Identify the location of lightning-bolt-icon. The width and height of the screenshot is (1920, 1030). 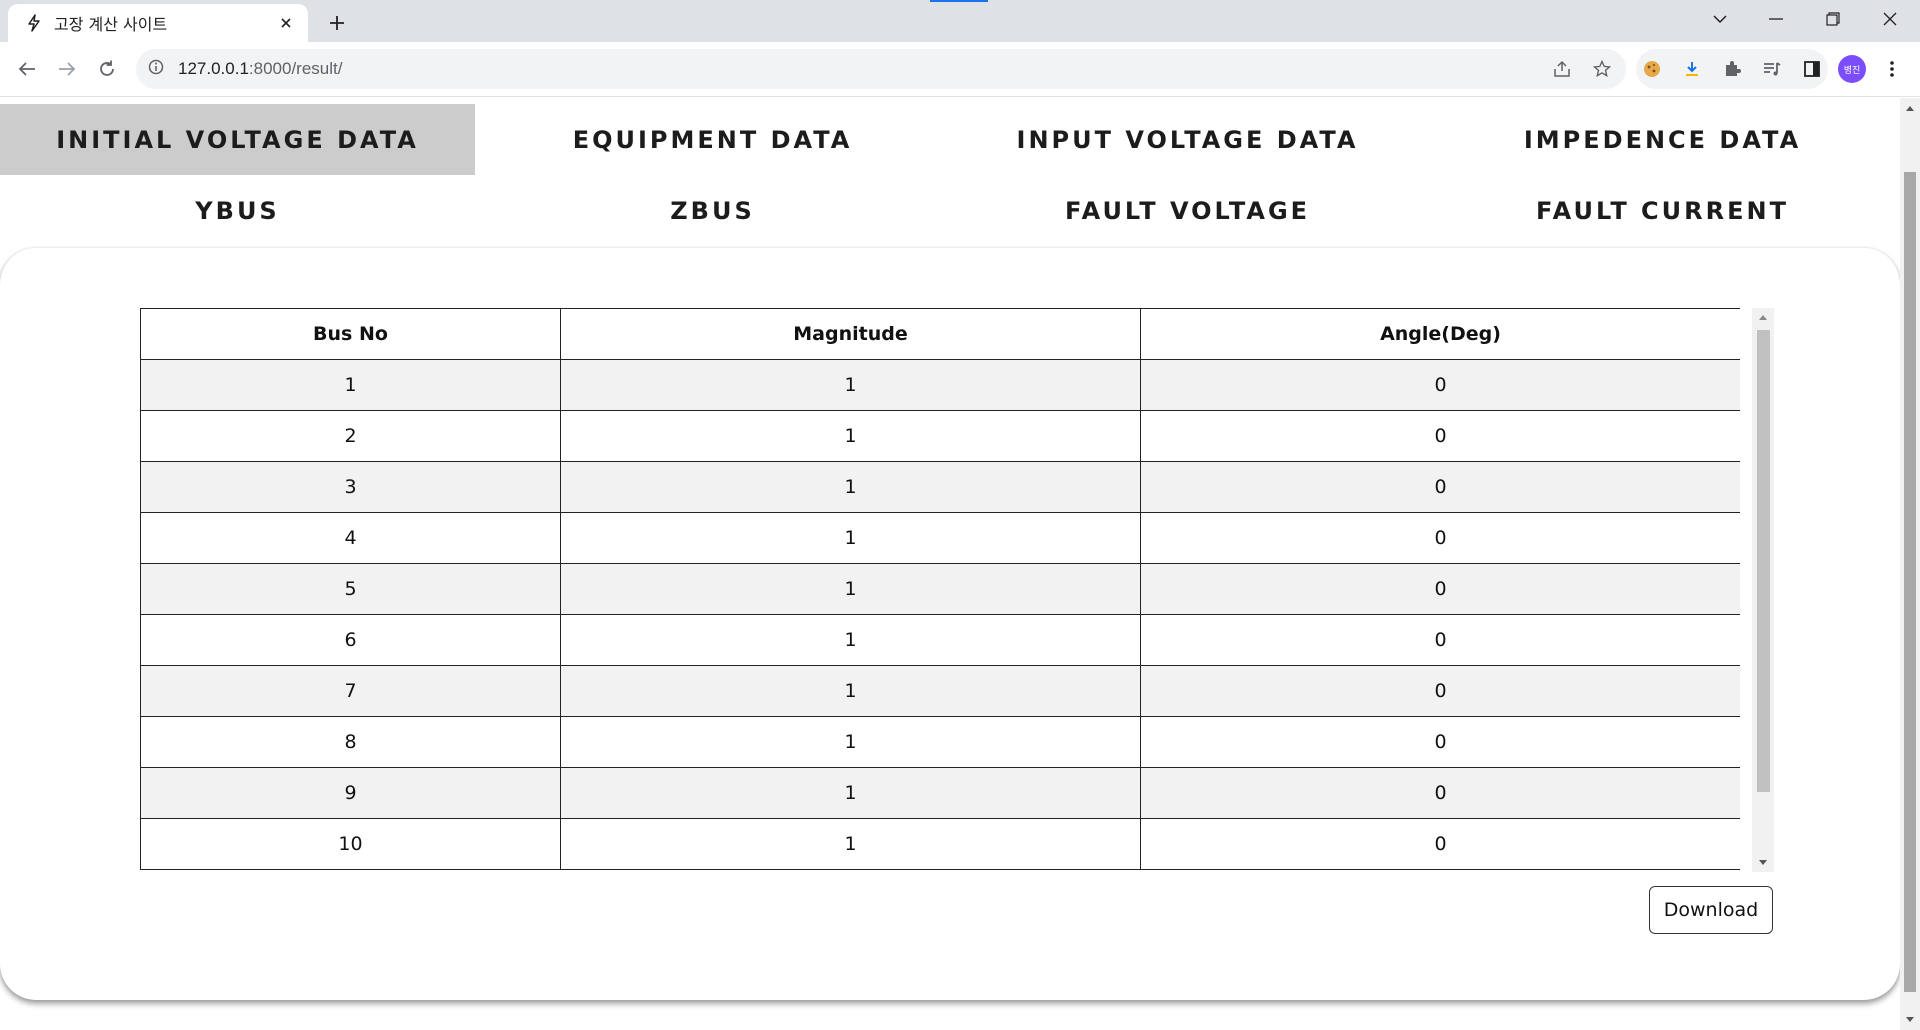
(34, 23).